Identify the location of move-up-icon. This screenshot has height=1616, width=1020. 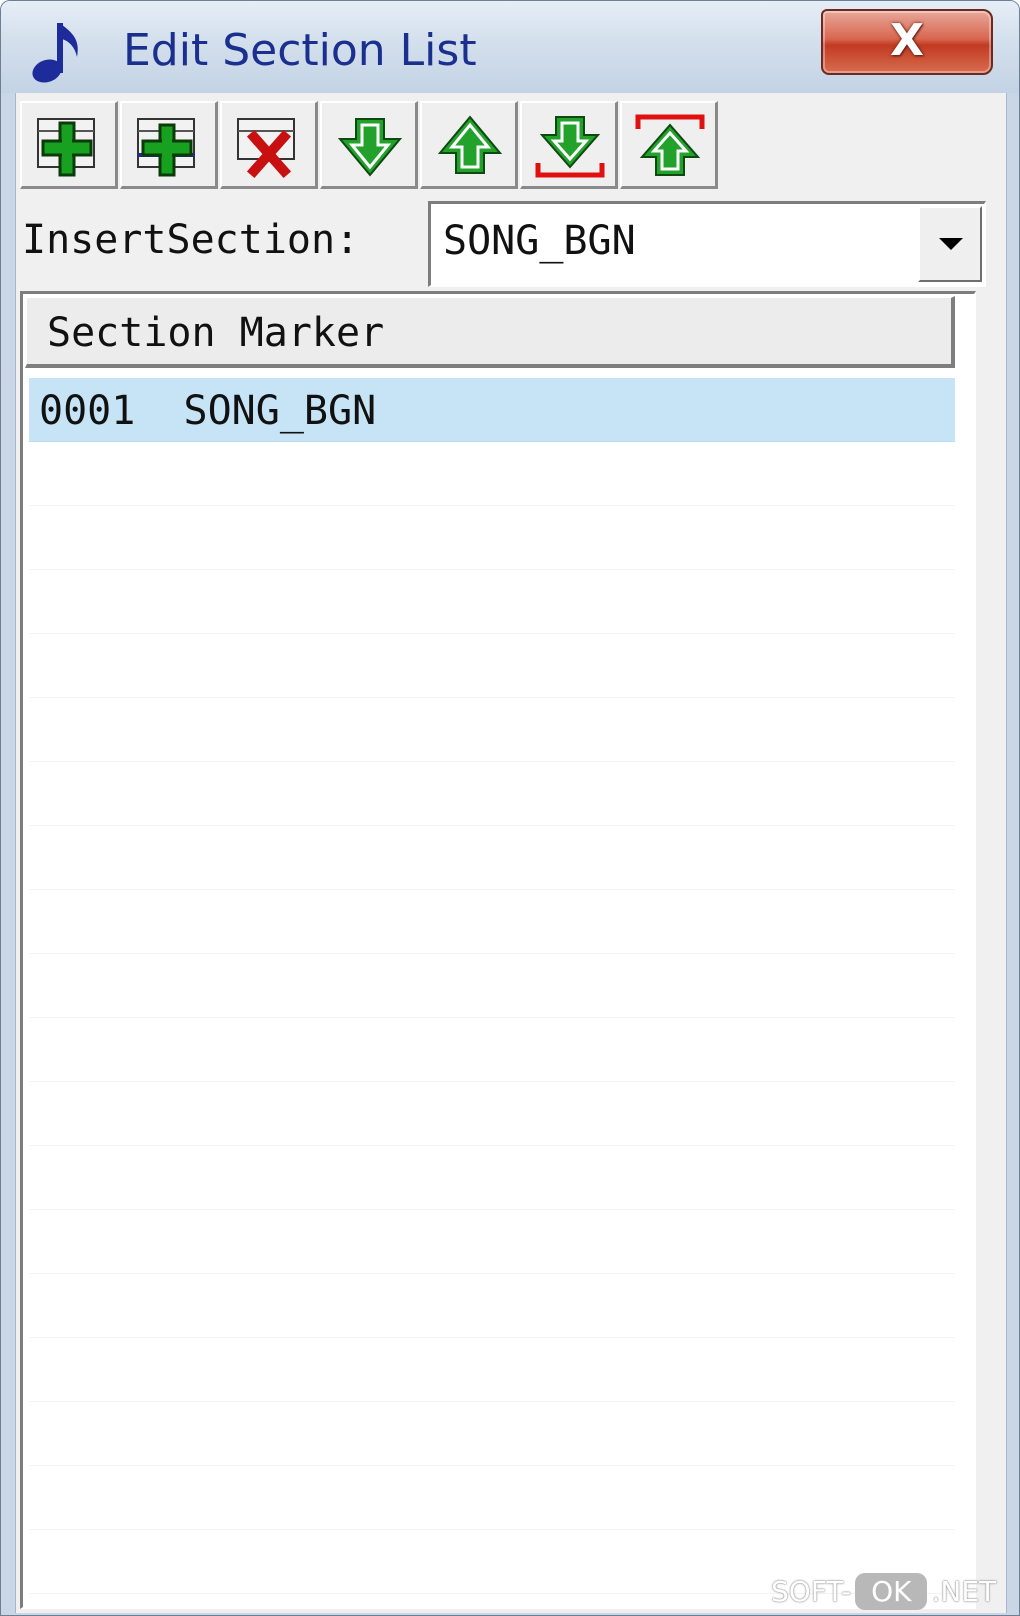
(470, 144).